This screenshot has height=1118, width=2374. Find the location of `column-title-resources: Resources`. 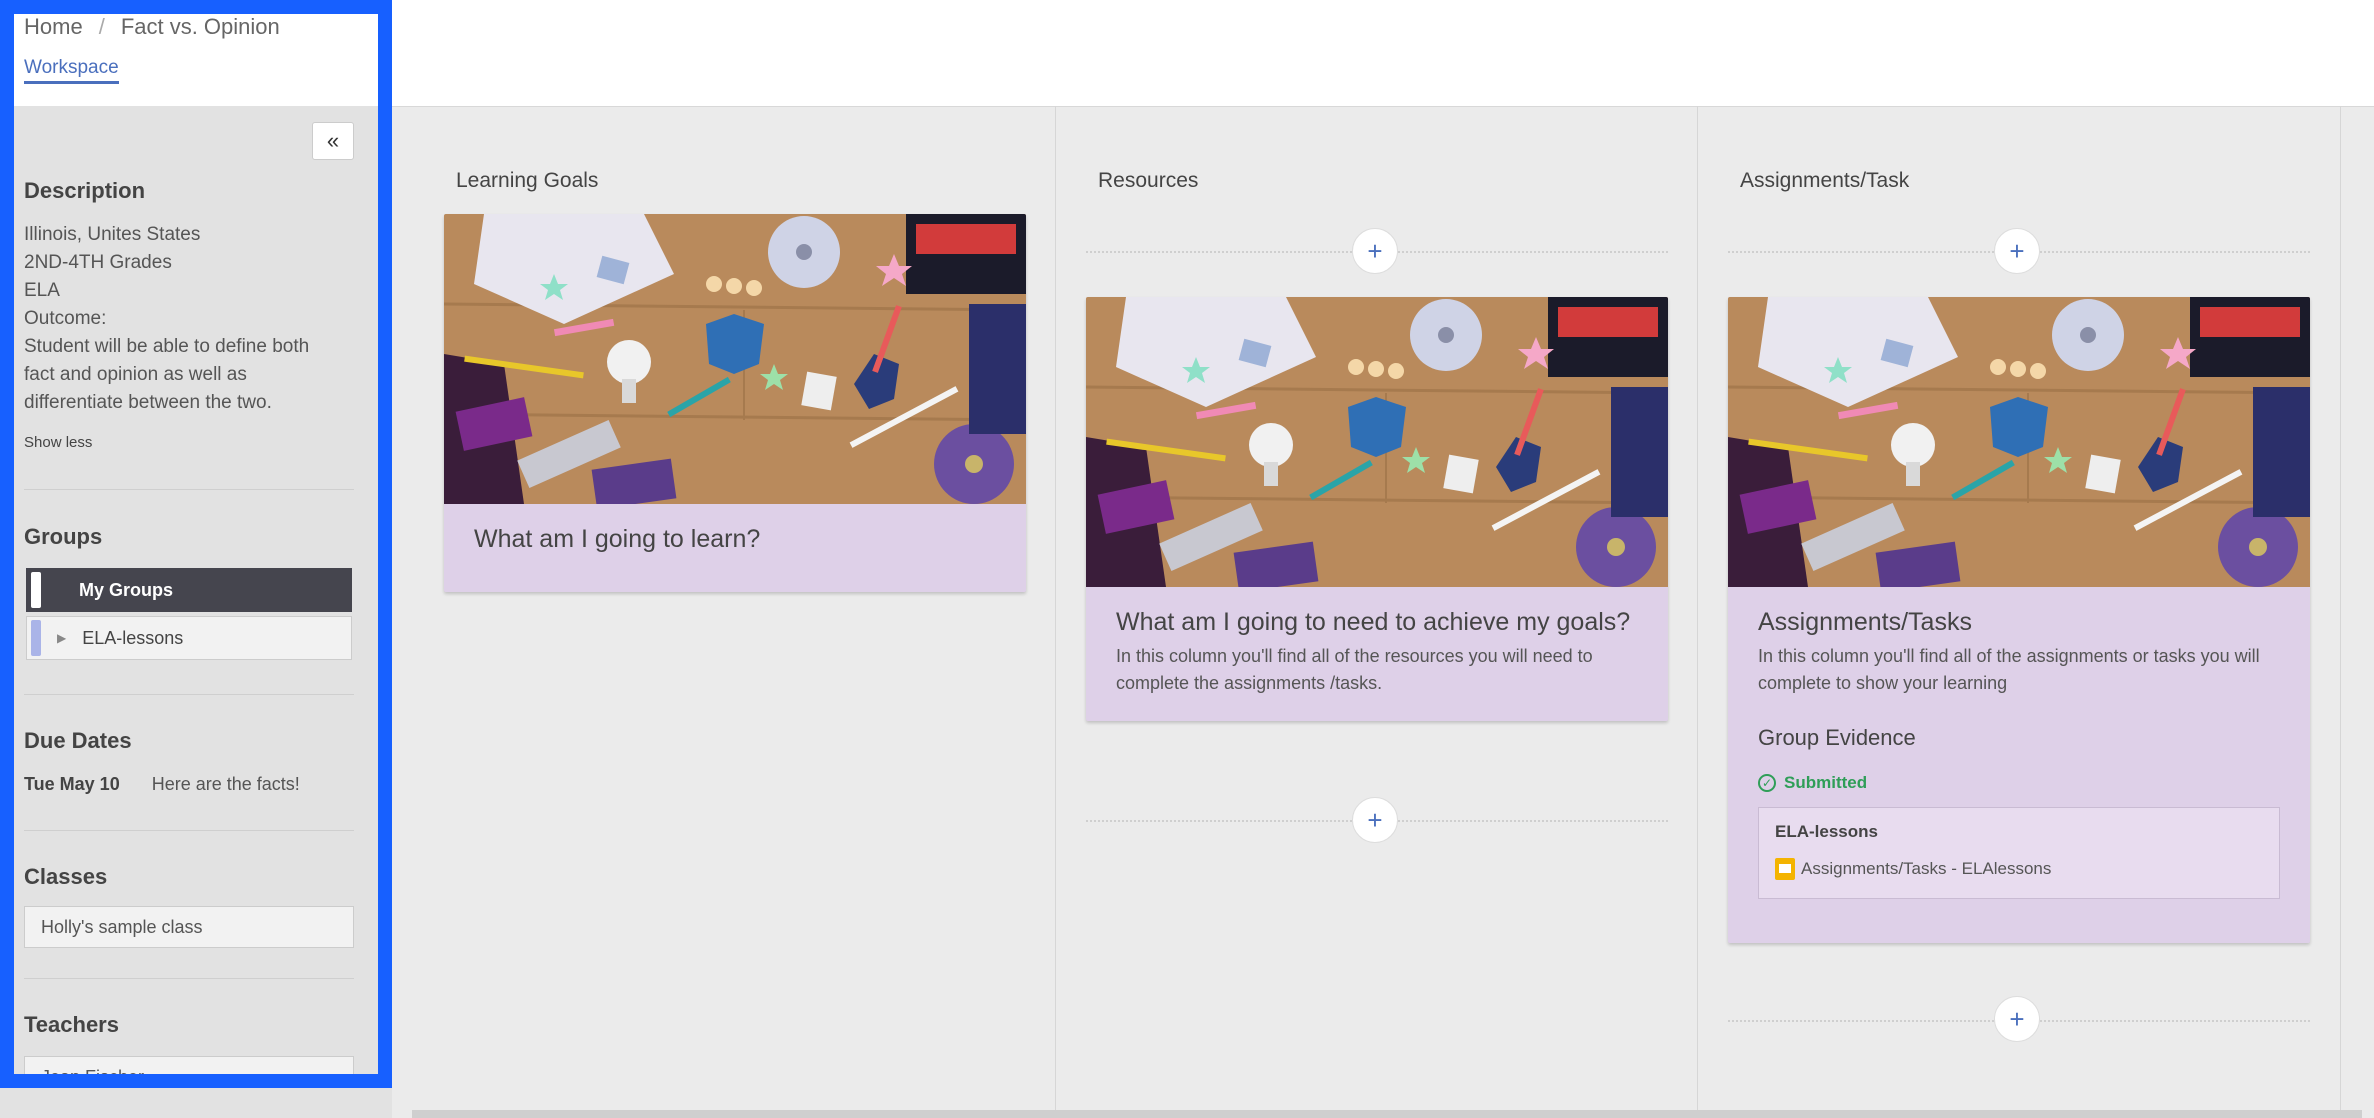

column-title-resources: Resources is located at coordinates (1148, 180).